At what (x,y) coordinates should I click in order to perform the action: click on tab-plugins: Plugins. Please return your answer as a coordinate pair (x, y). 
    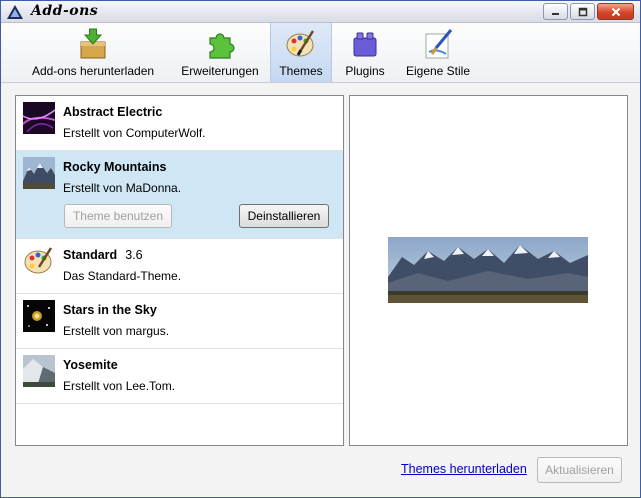
    Looking at the image, I should click on (365, 52).